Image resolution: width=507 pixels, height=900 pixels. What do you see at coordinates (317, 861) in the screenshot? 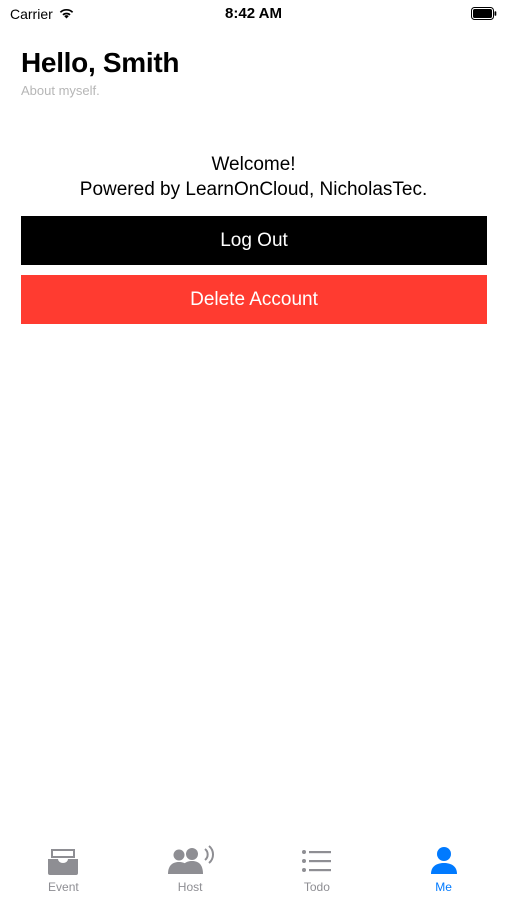
I see `list-icon` at bounding box center [317, 861].